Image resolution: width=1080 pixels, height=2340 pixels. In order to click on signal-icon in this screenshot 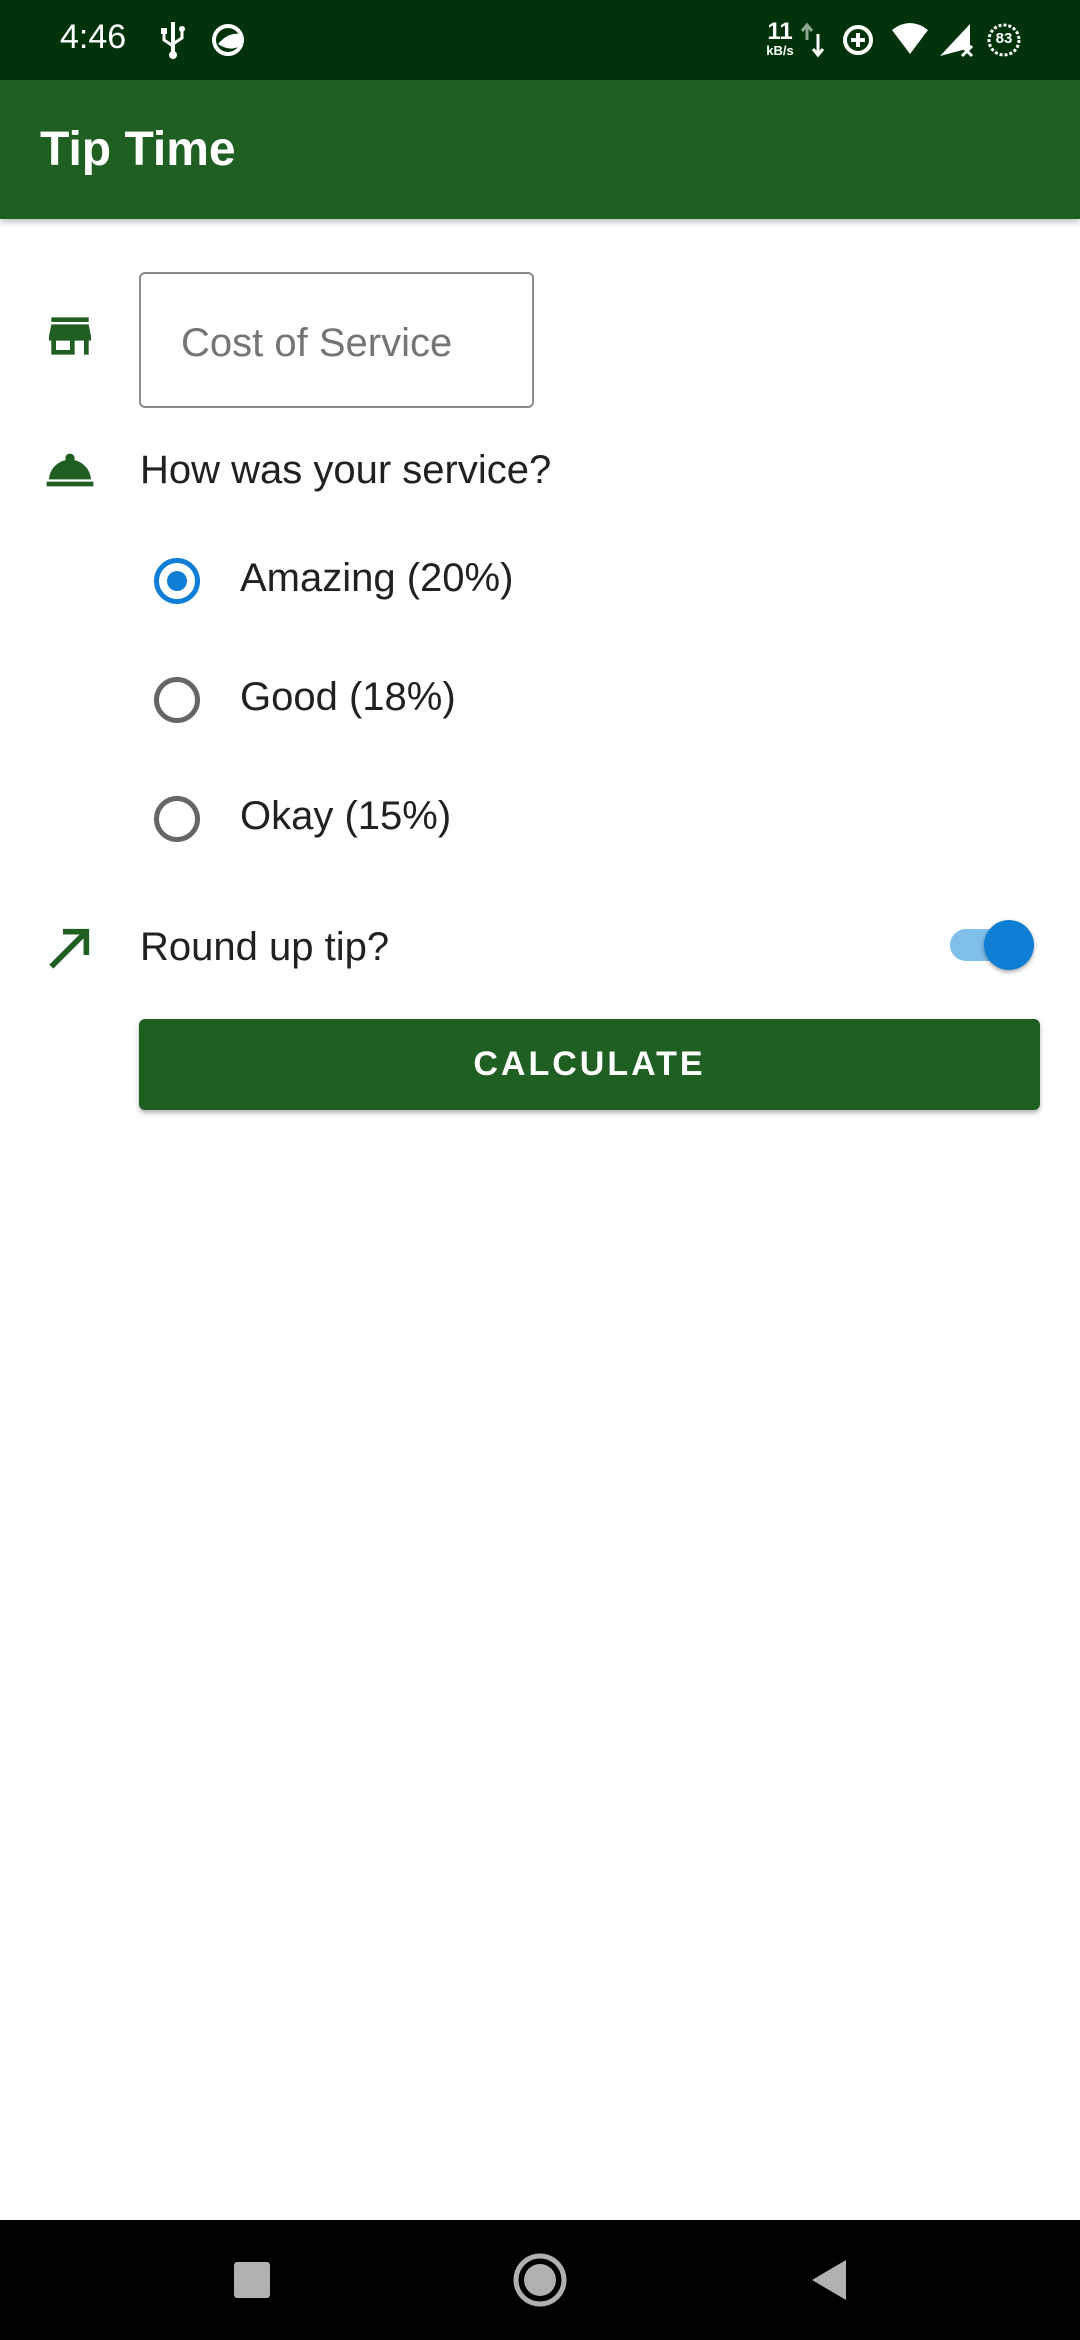, I will do `click(957, 41)`.